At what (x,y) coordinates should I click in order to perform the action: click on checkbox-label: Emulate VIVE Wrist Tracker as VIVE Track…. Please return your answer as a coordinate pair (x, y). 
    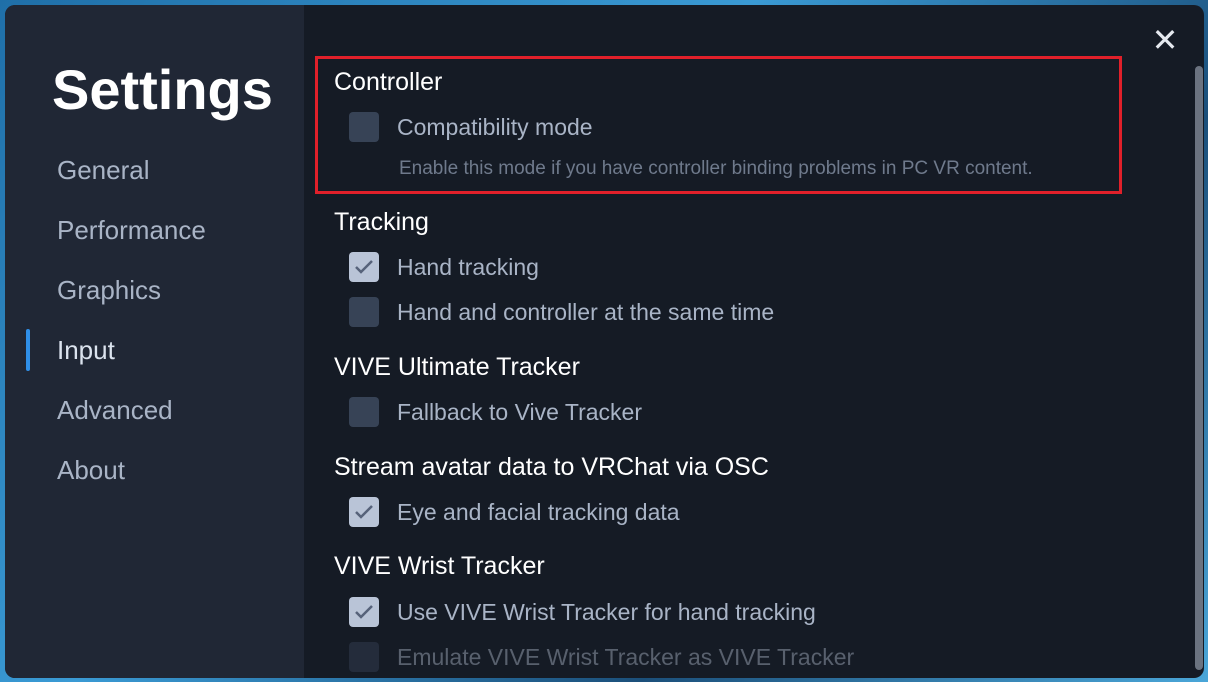
    Looking at the image, I should click on (626, 656).